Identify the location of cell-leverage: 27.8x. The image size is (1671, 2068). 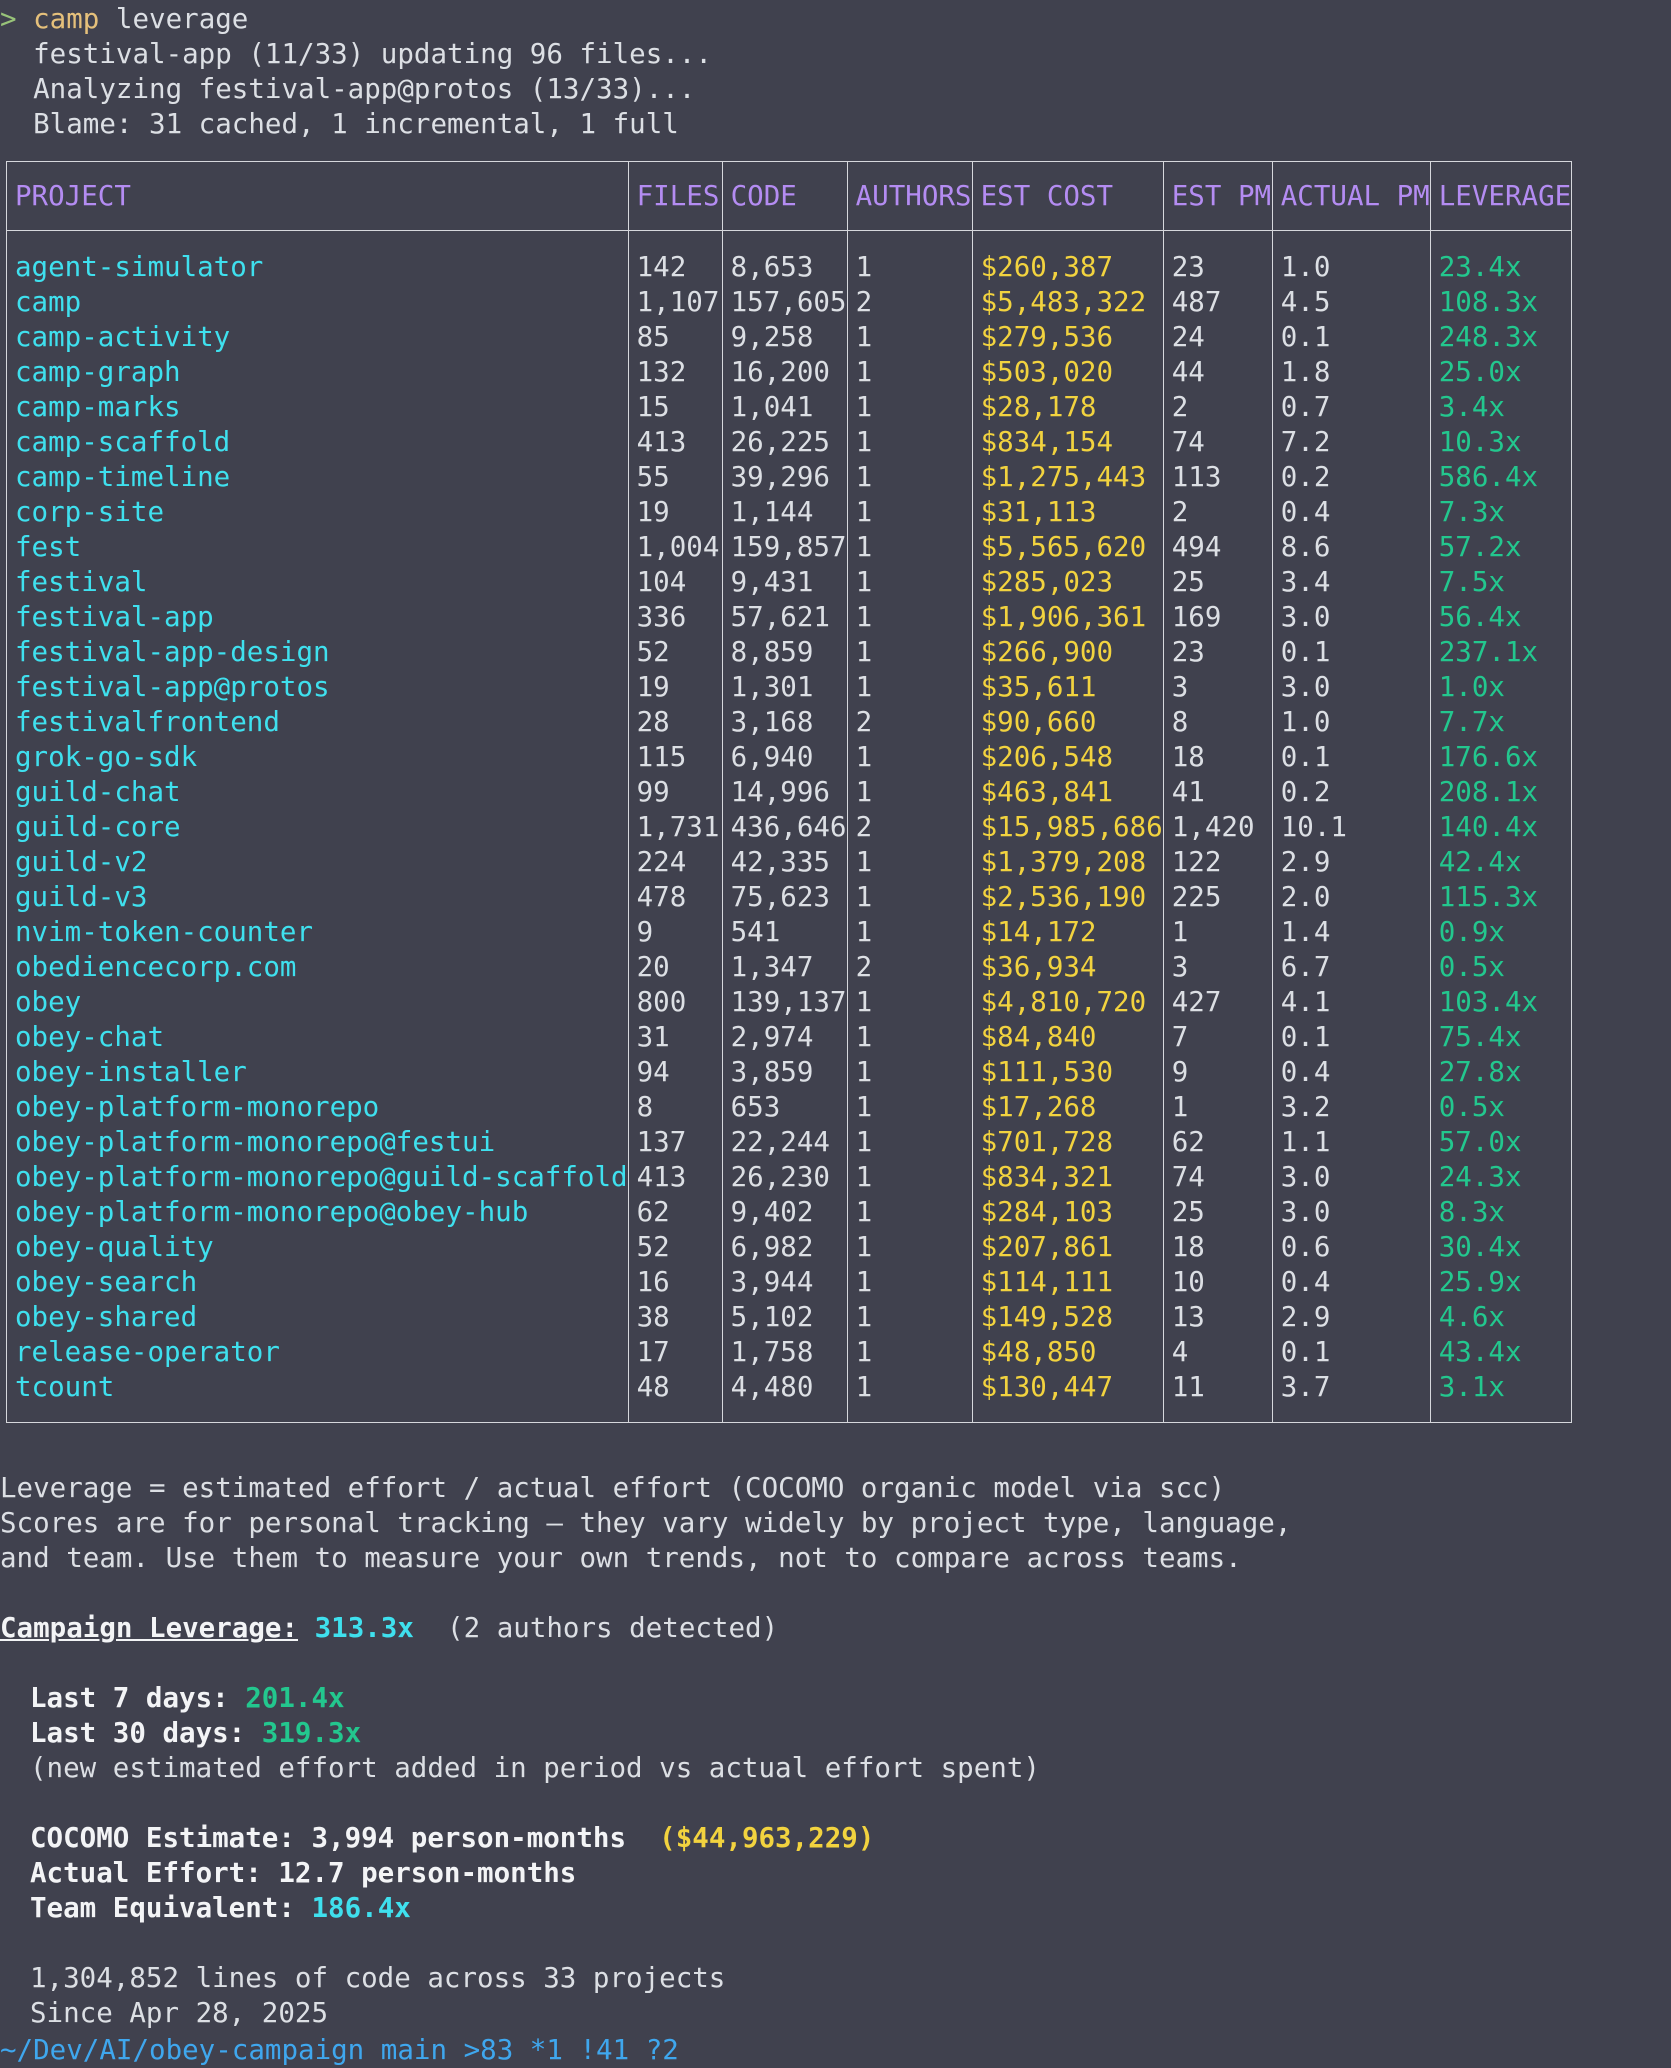
(1500, 1072).